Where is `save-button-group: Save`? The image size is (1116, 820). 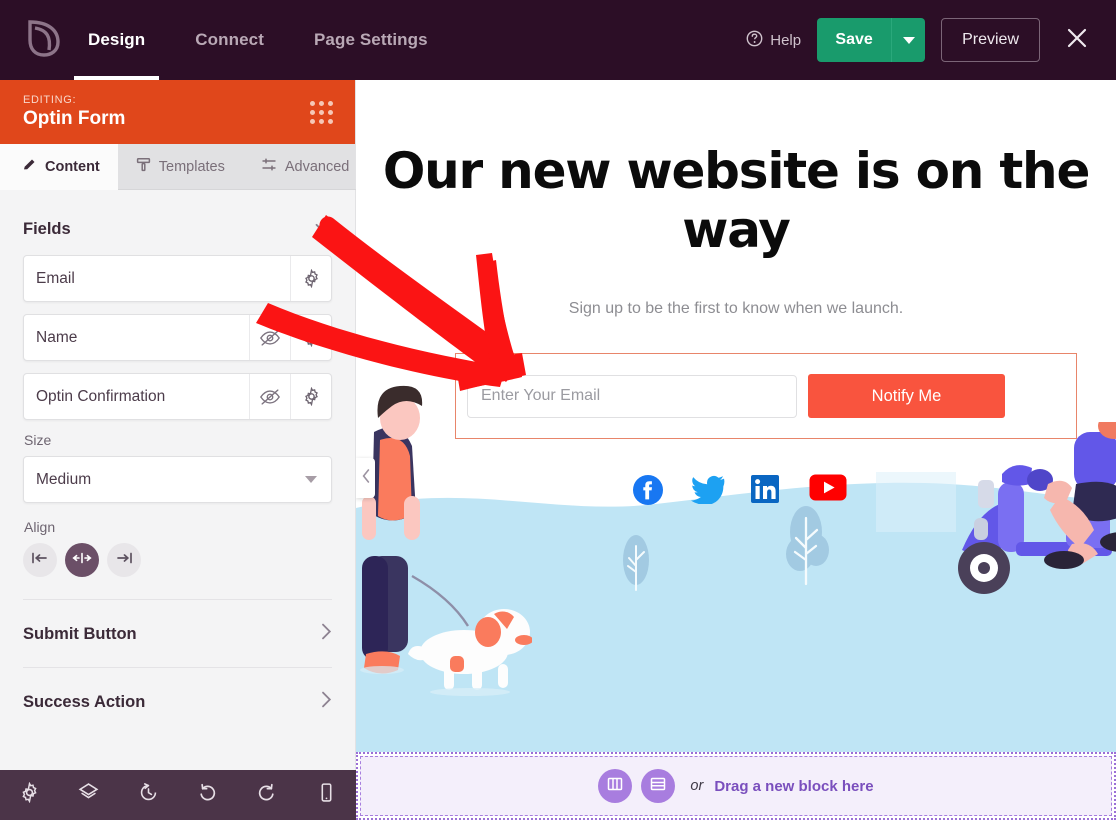 save-button-group: Save is located at coordinates (871, 40).